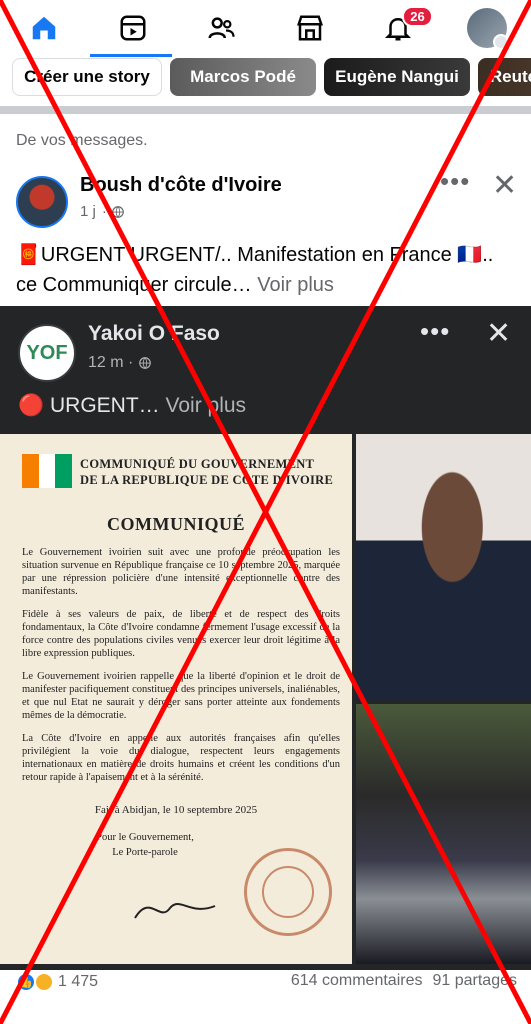 Image resolution: width=531 pixels, height=1024 pixels. What do you see at coordinates (243, 77) in the screenshot?
I see `story-card: Marcos Podé` at bounding box center [243, 77].